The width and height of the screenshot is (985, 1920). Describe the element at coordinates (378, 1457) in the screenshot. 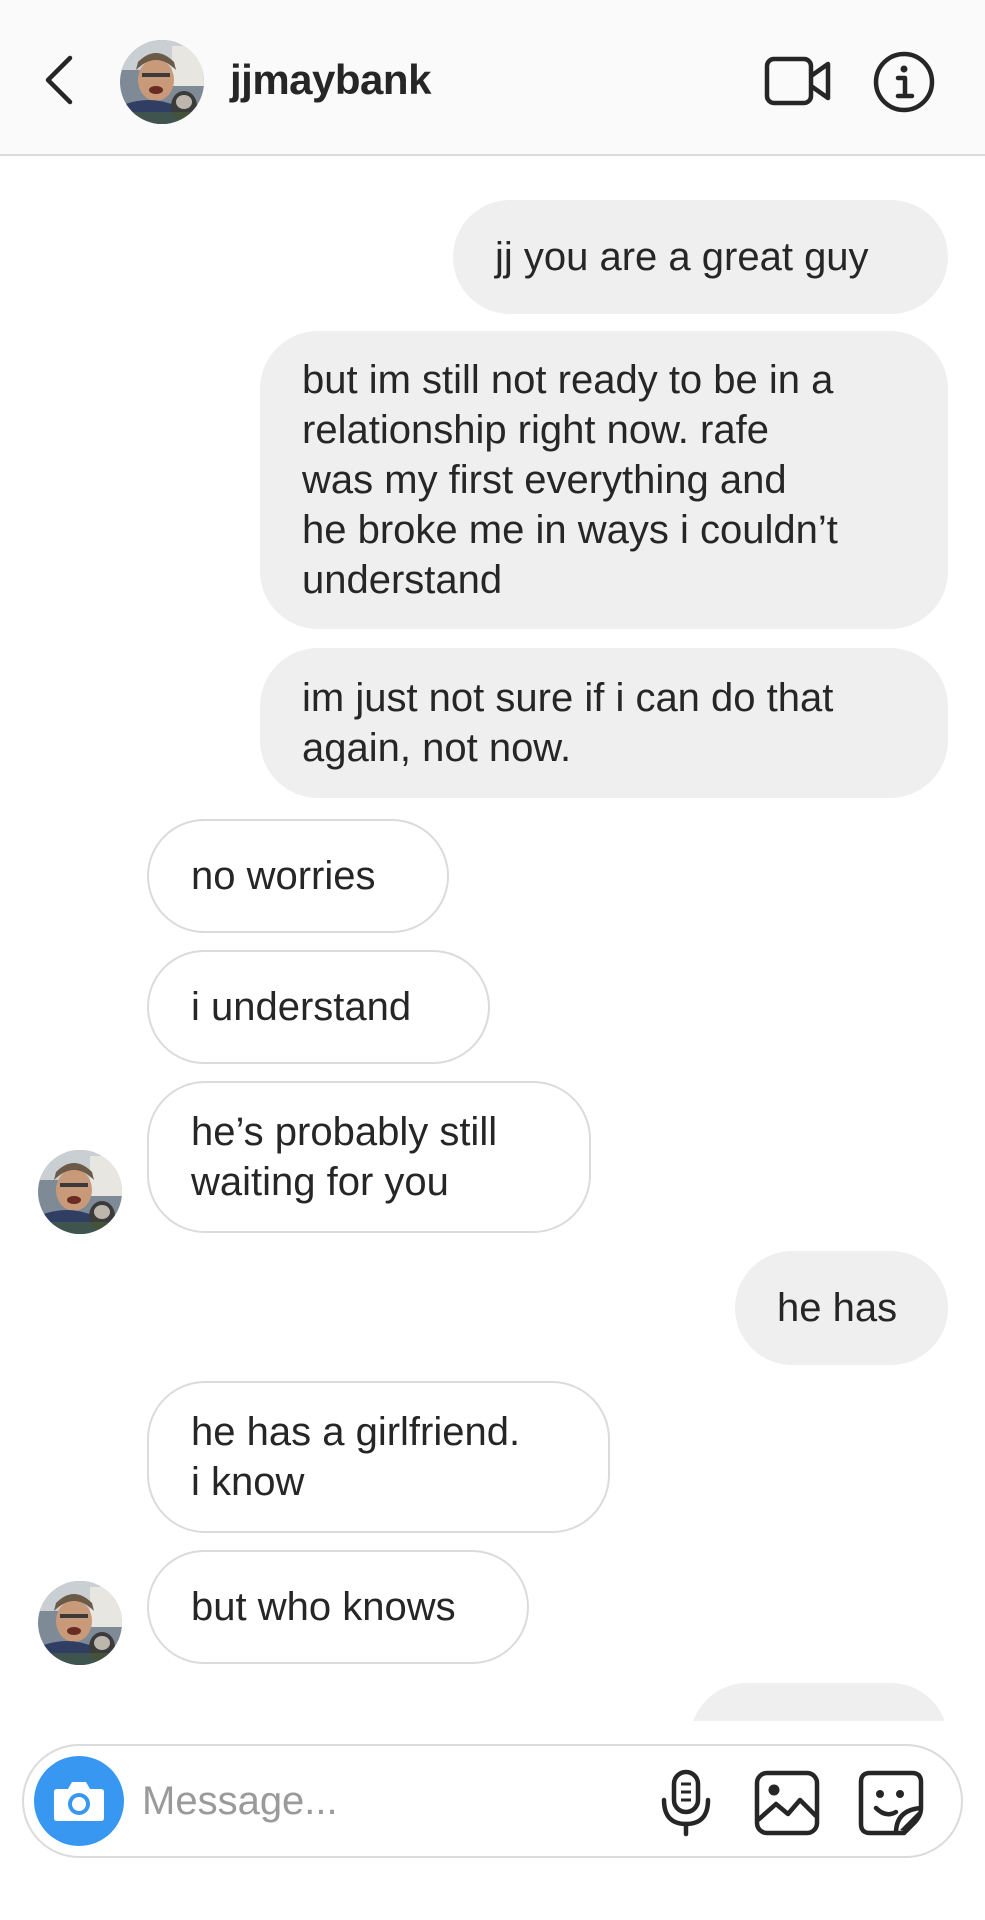

I see `received-message-bubble: he has a girlfriend. i know` at that location.